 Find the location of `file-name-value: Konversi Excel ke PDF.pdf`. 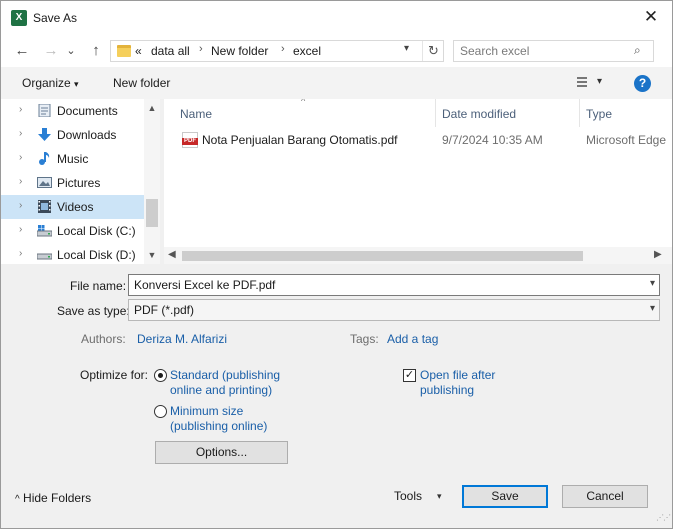

file-name-value: Konversi Excel ke PDF.pdf is located at coordinates (204, 285).